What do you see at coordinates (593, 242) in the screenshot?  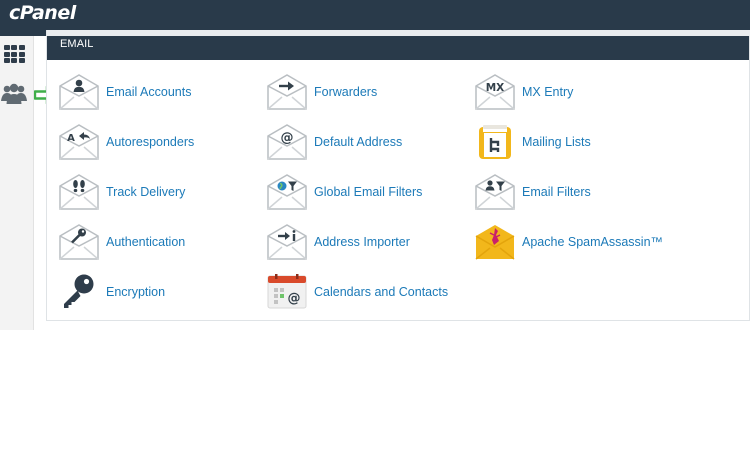 I see `apache-spamassassin-label: Apache SpamAssassin™` at bounding box center [593, 242].